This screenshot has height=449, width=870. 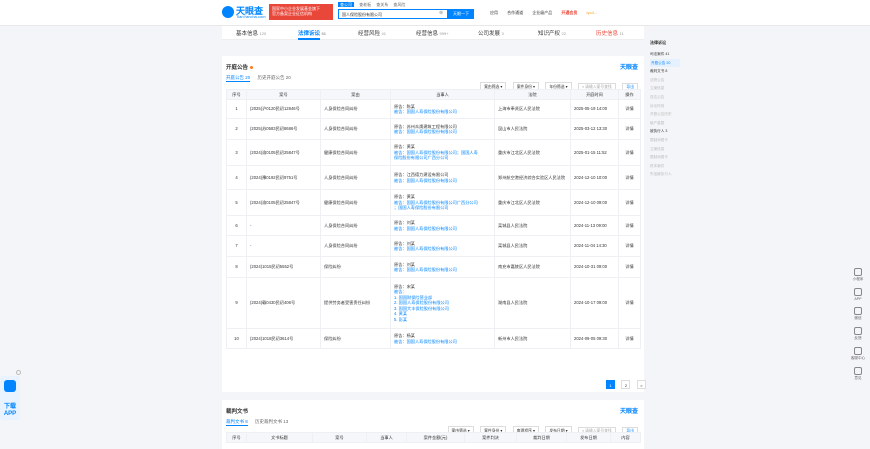 I want to click on tab-basic-info: 基本信息 120, so click(x=251, y=33).